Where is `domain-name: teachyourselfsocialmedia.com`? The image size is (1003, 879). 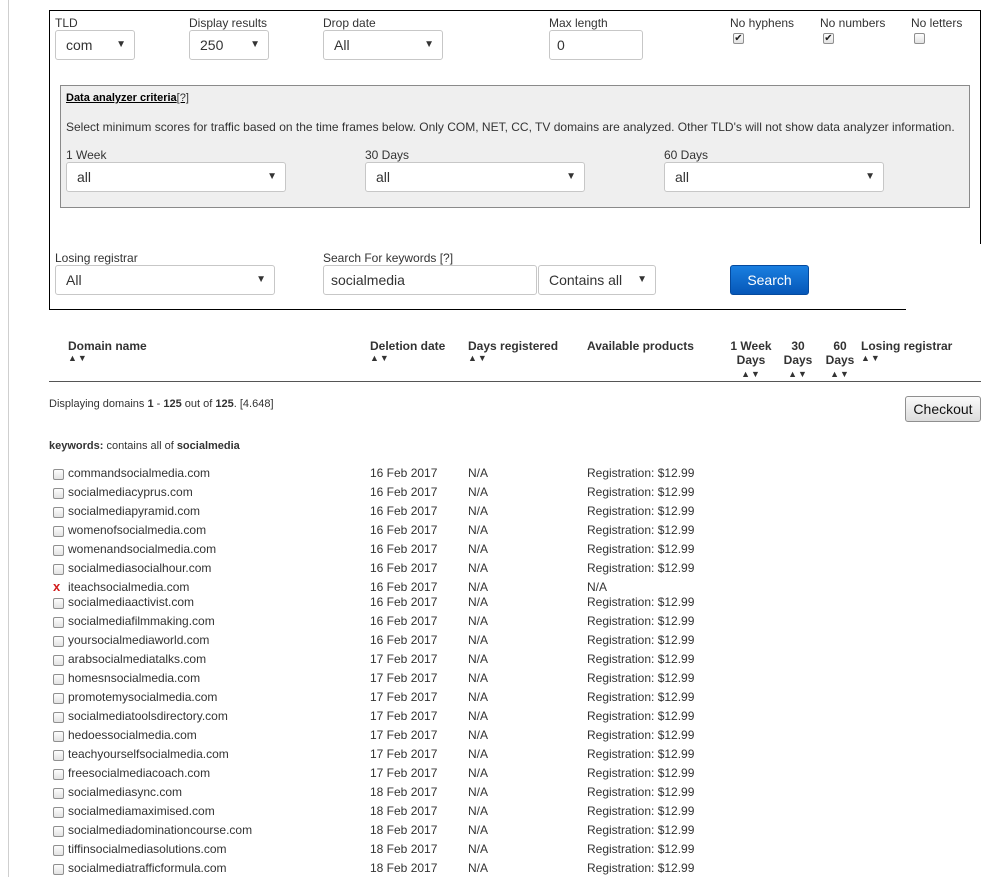 domain-name: teachyourselfsocialmedia.com is located at coordinates (148, 754).